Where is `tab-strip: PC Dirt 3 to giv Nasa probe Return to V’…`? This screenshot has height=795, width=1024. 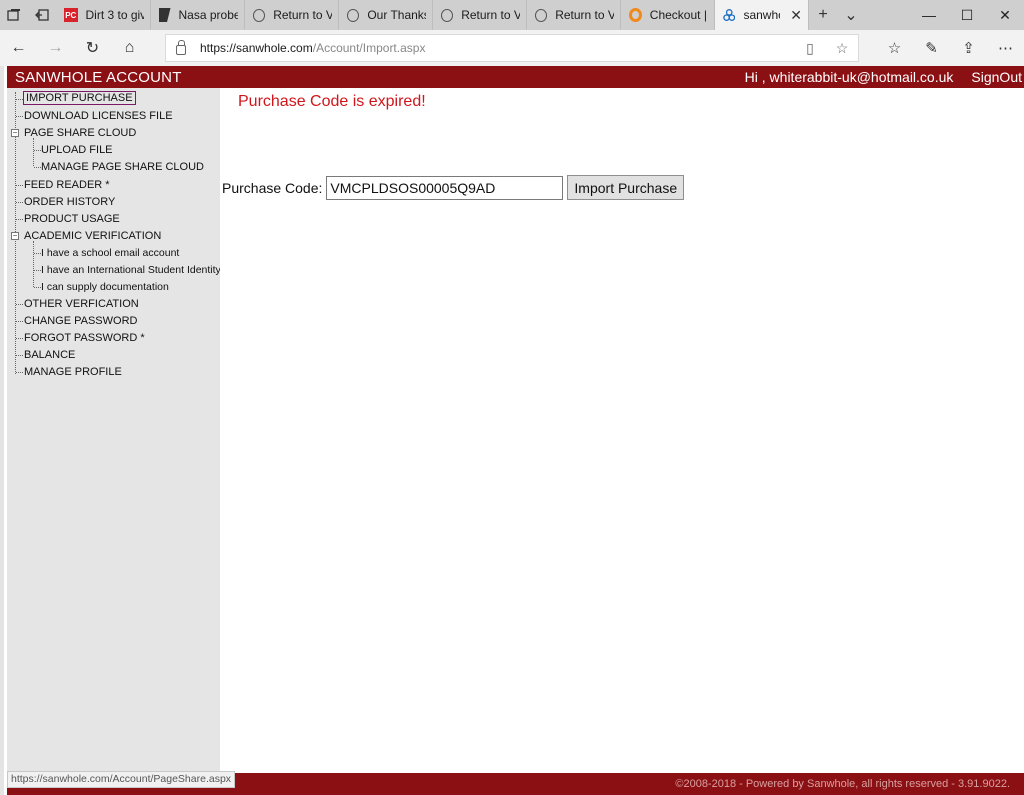 tab-strip: PC Dirt 3 to giv Nasa probe Return to V’… is located at coordinates (512, 15).